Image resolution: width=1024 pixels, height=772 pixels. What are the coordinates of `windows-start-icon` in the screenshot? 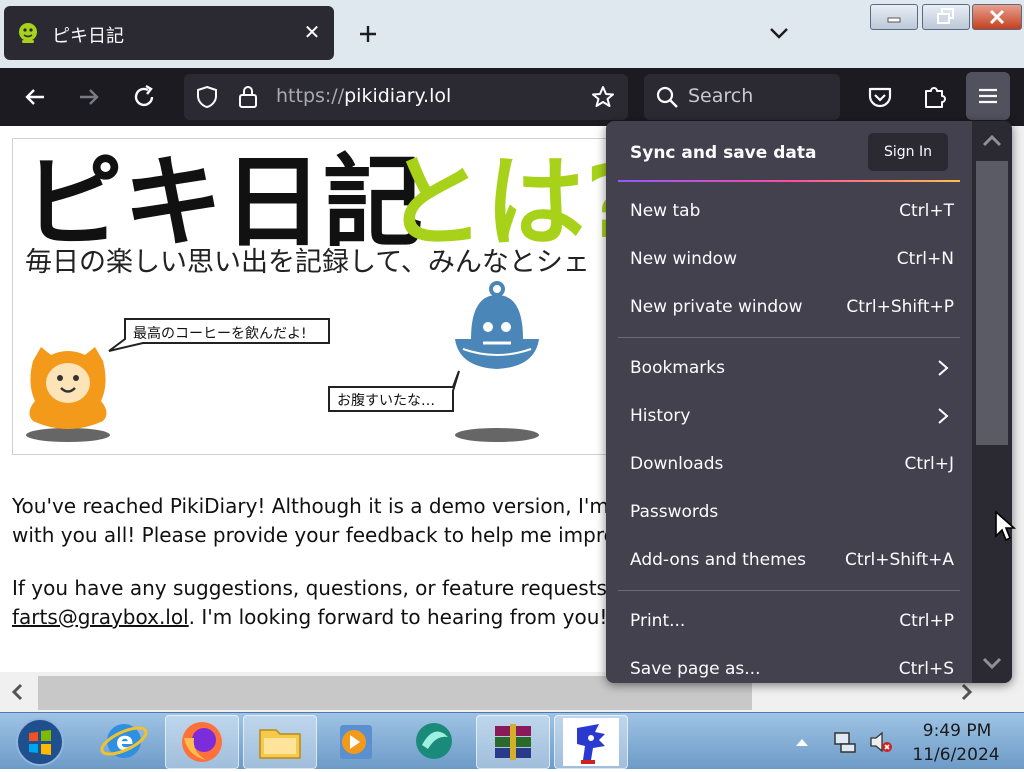 It's located at (40, 742).